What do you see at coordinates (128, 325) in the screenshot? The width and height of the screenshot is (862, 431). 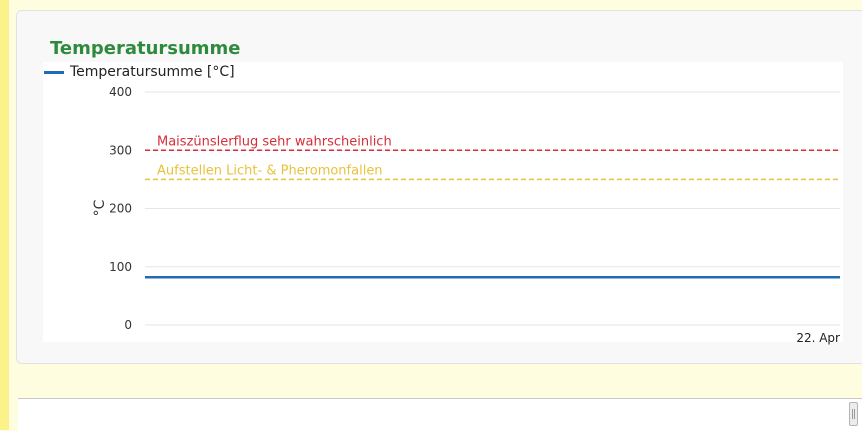 I see `y-tick-label: 0` at bounding box center [128, 325].